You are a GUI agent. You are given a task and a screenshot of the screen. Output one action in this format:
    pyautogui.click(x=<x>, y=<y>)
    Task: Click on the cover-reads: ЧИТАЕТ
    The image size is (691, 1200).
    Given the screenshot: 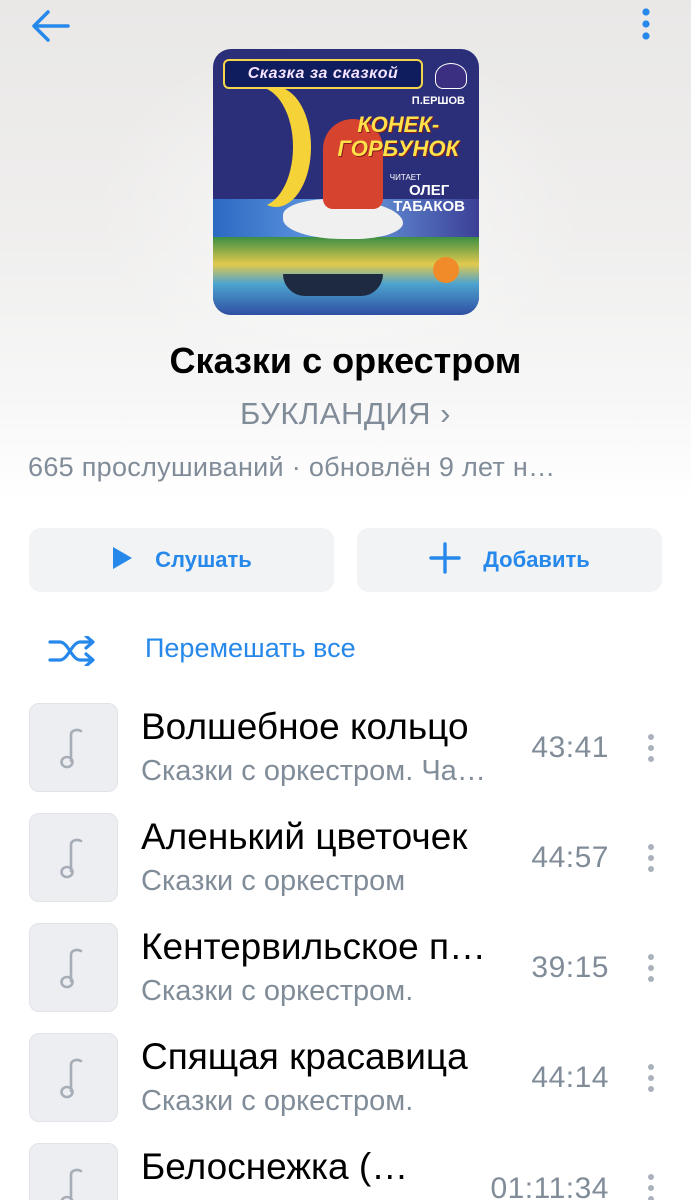 What is the action you would take?
    pyautogui.click(x=405, y=177)
    